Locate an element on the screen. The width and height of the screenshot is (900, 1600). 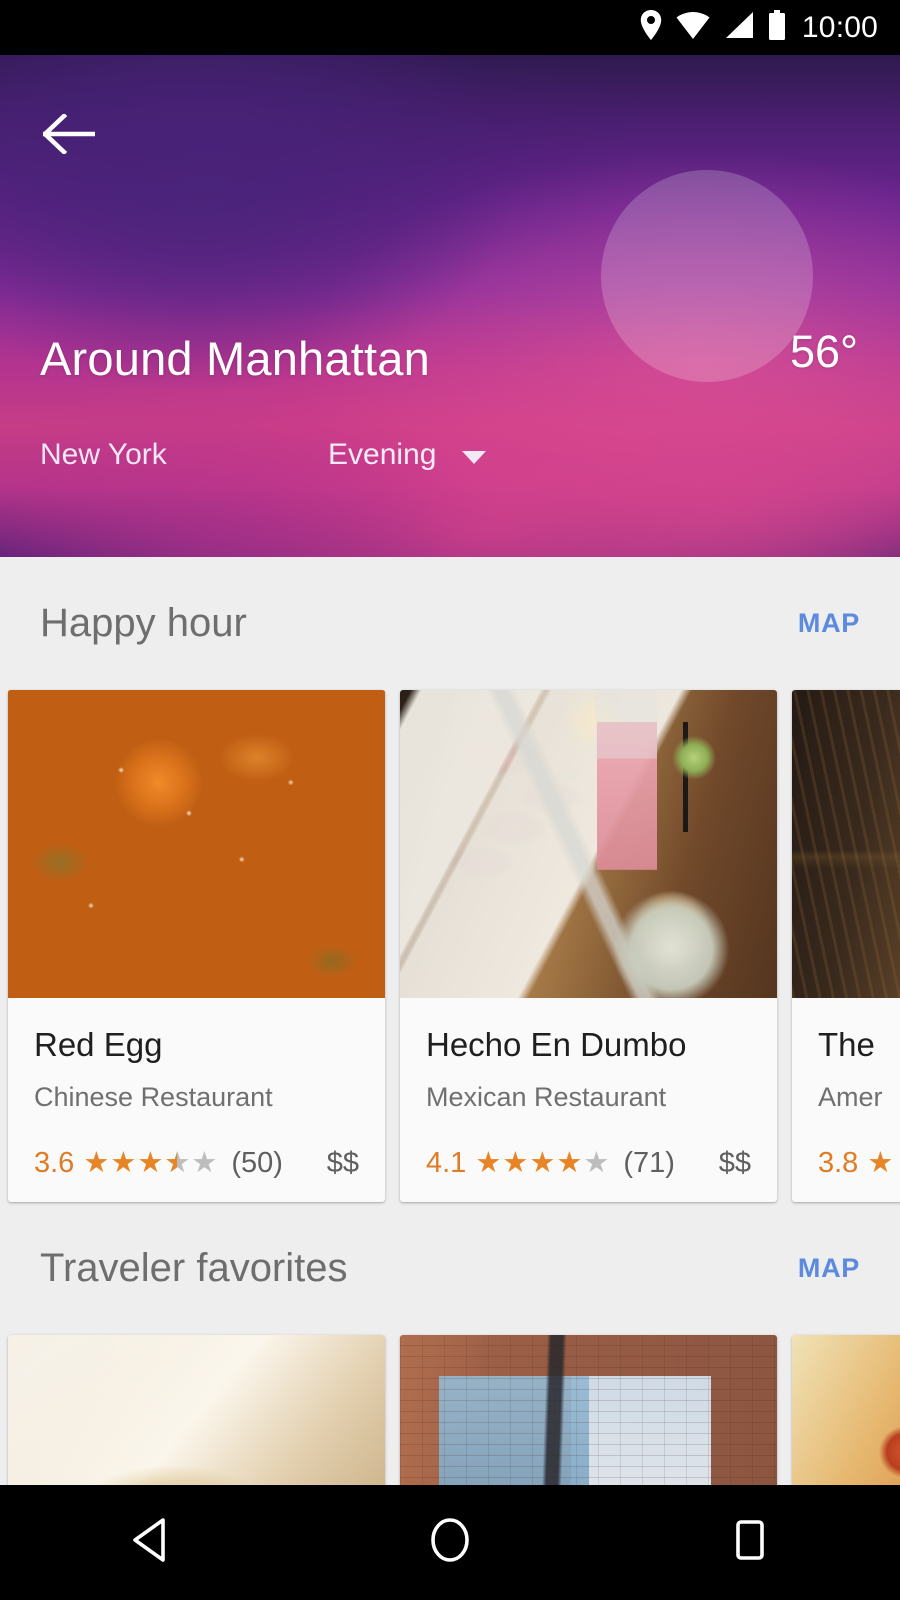
section-title: Happy hour is located at coordinates (143, 623).